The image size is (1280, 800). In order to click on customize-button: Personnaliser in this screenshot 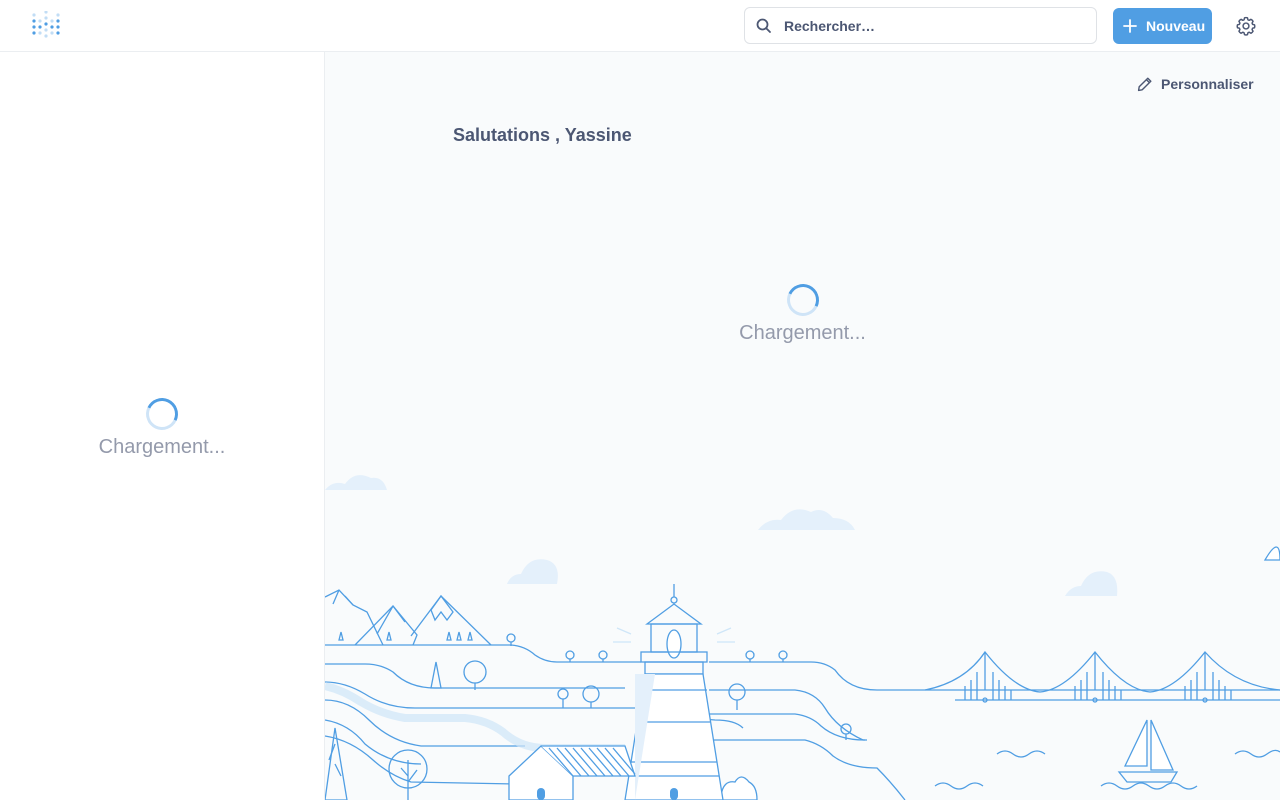, I will do `click(1195, 84)`.